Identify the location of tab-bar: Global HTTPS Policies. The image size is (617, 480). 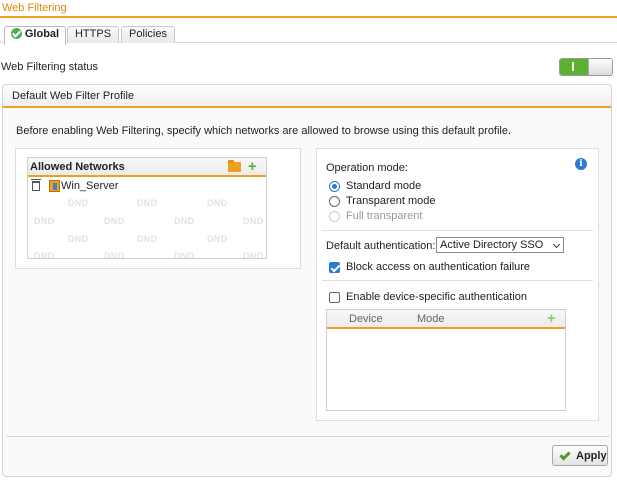
(308, 34).